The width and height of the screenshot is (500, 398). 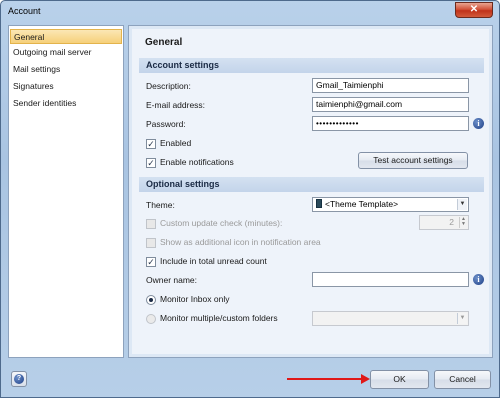 What do you see at coordinates (451, 222) in the screenshot?
I see `custom-update-minutes-value: 2` at bounding box center [451, 222].